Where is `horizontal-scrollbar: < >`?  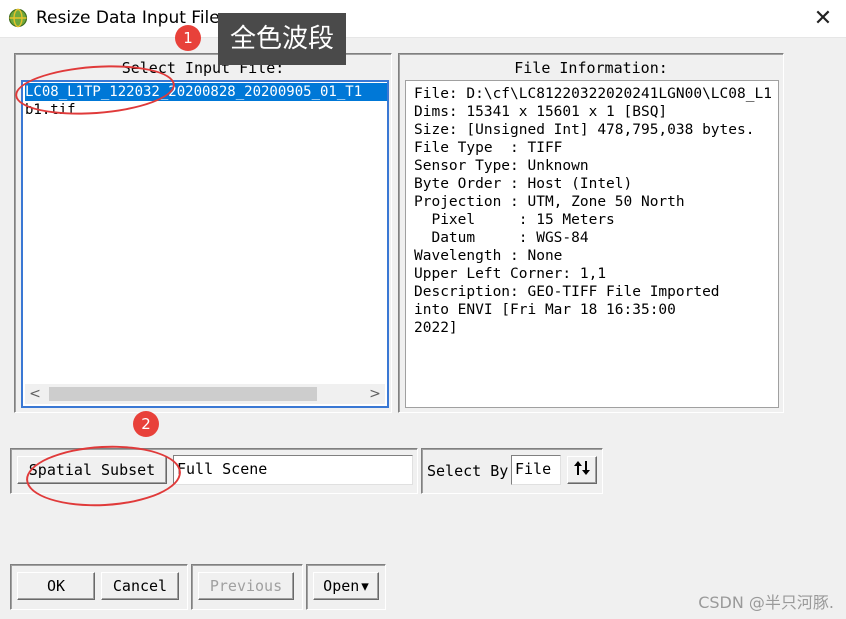
horizontal-scrollbar: < > is located at coordinates (205, 394).